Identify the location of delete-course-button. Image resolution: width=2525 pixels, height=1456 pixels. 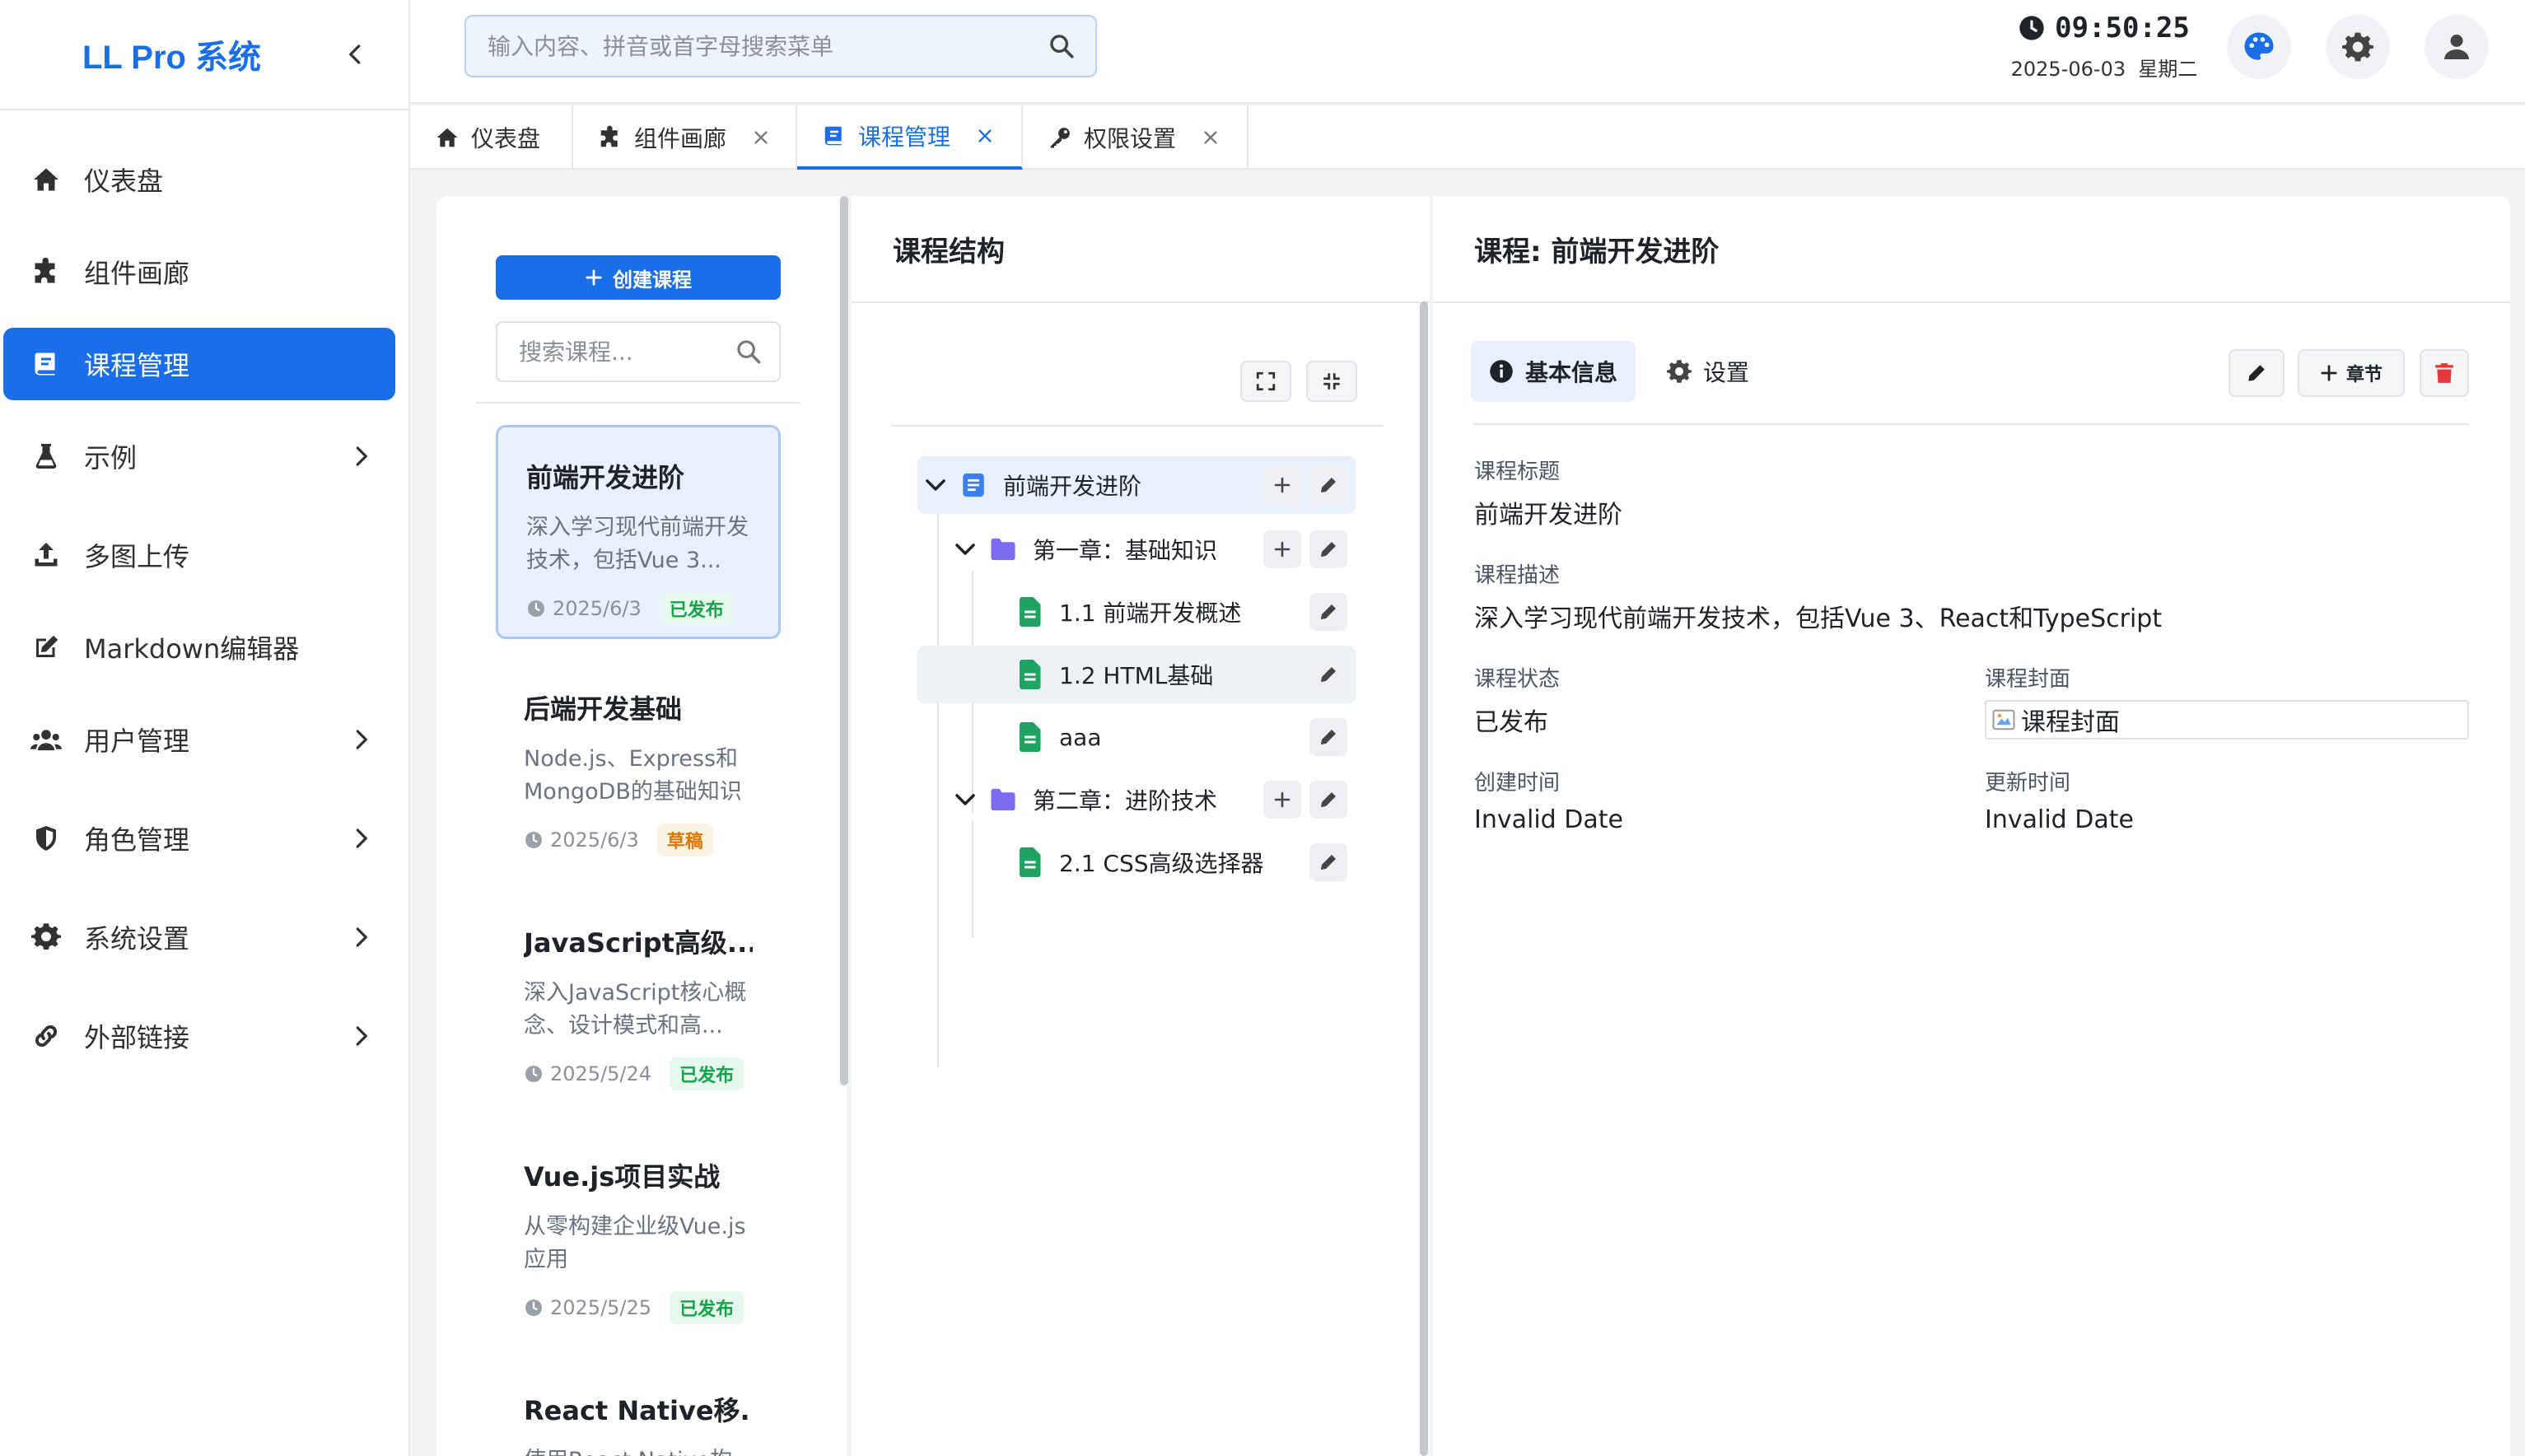
(2444, 373).